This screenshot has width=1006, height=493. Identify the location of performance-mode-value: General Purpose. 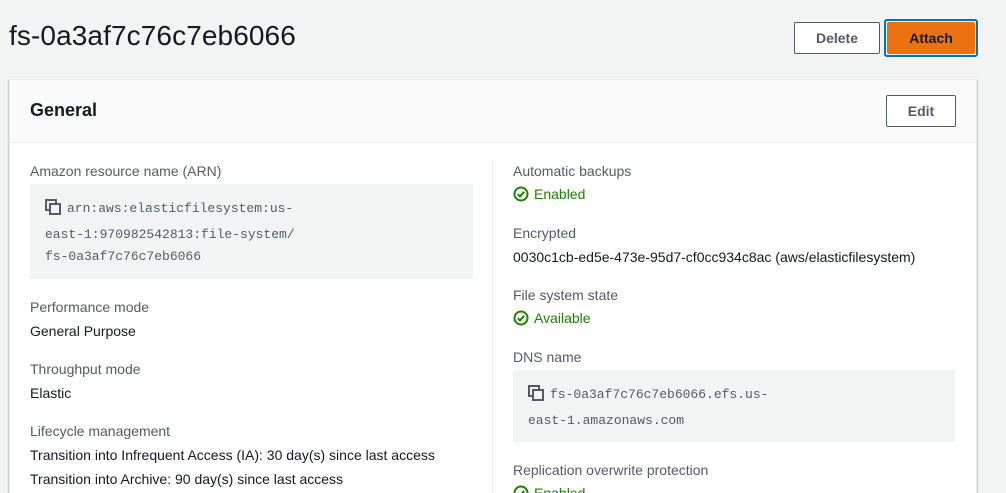
(83, 331).